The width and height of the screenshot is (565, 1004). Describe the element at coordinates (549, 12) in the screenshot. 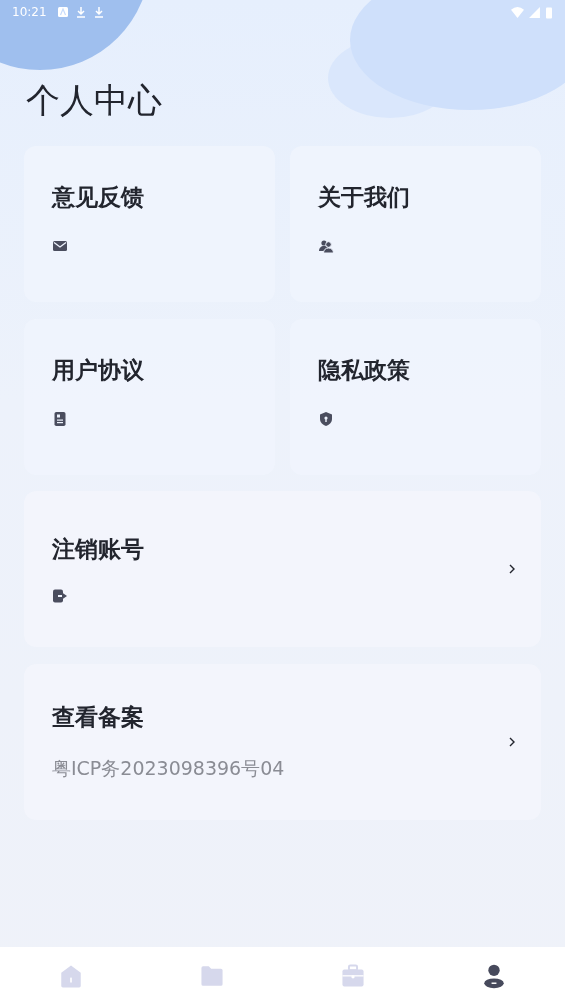

I see `battery-icon` at that location.